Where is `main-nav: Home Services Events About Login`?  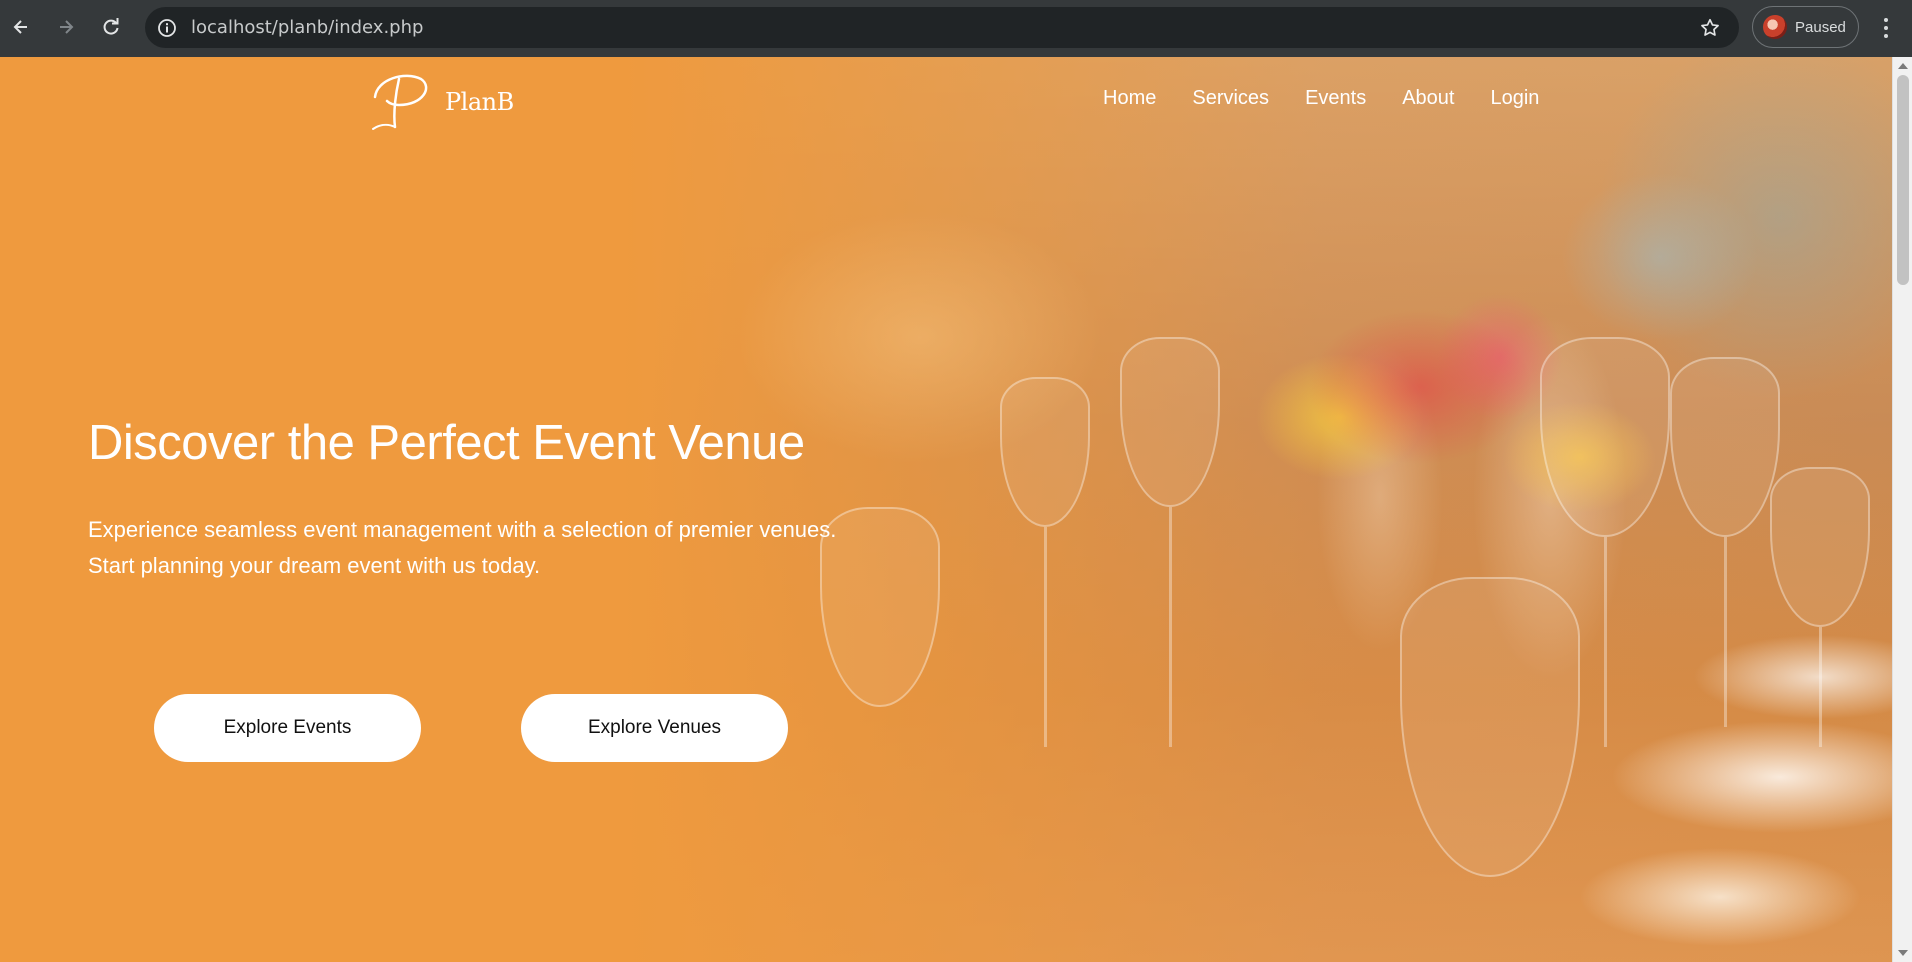 main-nav: Home Services Events About Login is located at coordinates (1321, 98).